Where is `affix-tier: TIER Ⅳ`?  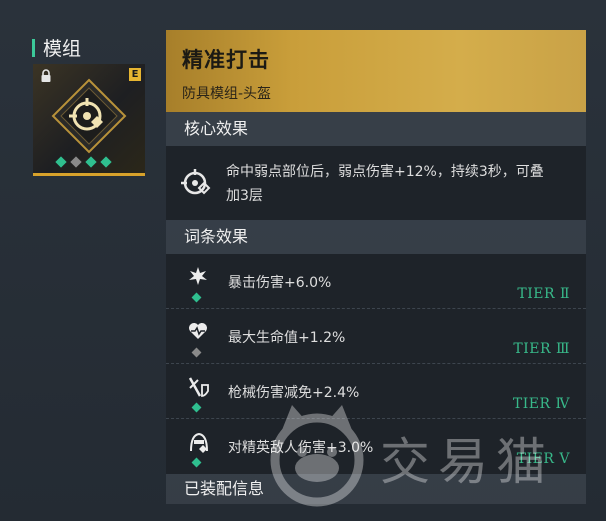
affix-tier: TIER Ⅳ is located at coordinates (541, 404).